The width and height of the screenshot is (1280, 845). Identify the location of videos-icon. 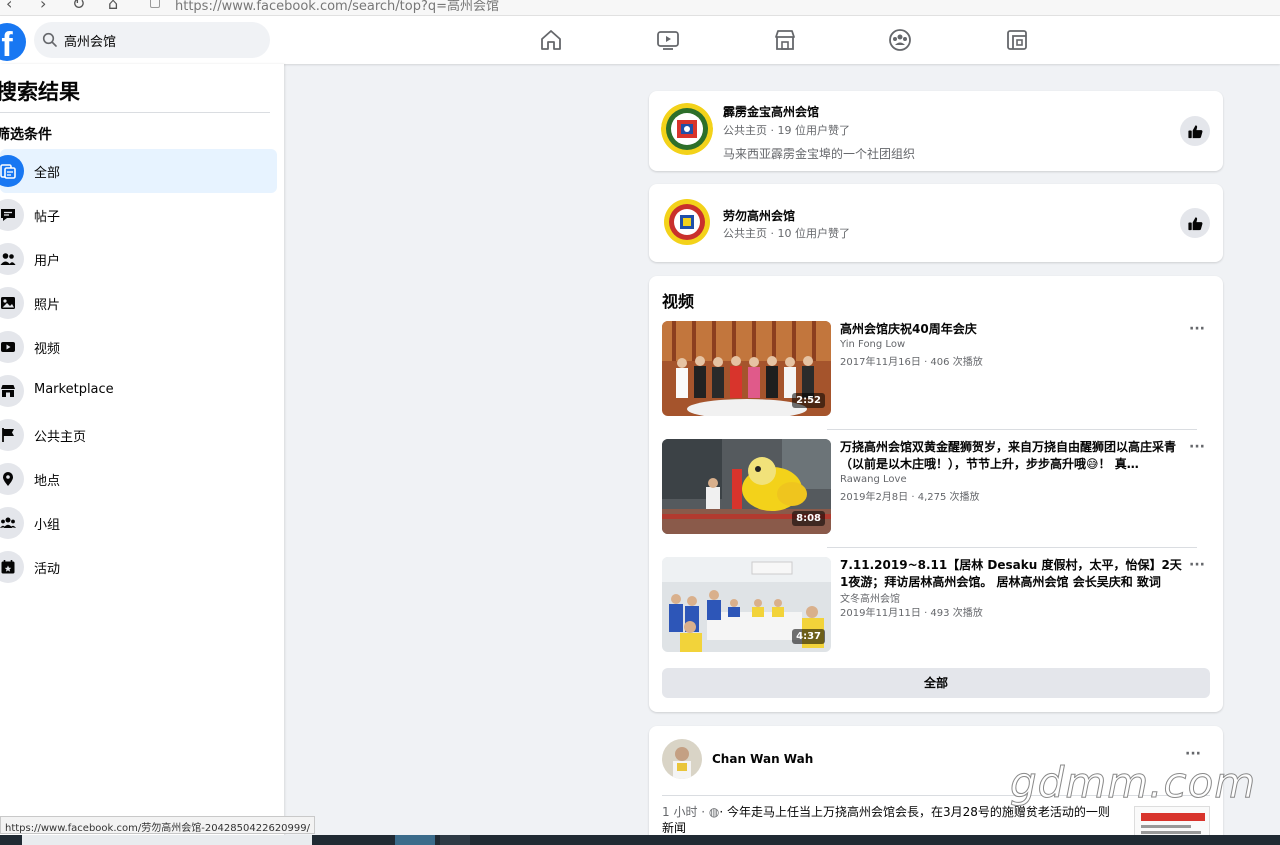
(12, 347).